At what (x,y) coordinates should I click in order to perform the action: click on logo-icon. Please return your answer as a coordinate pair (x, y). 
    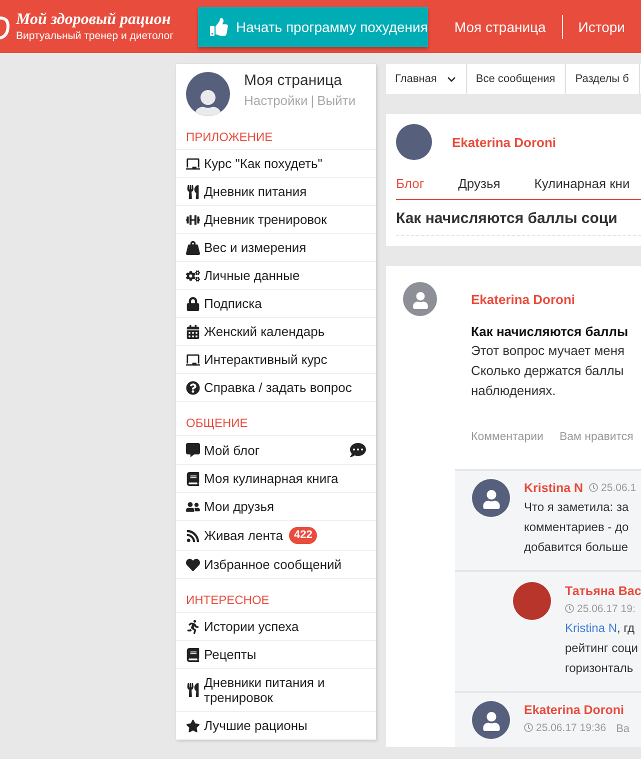
    Looking at the image, I should click on (5, 27).